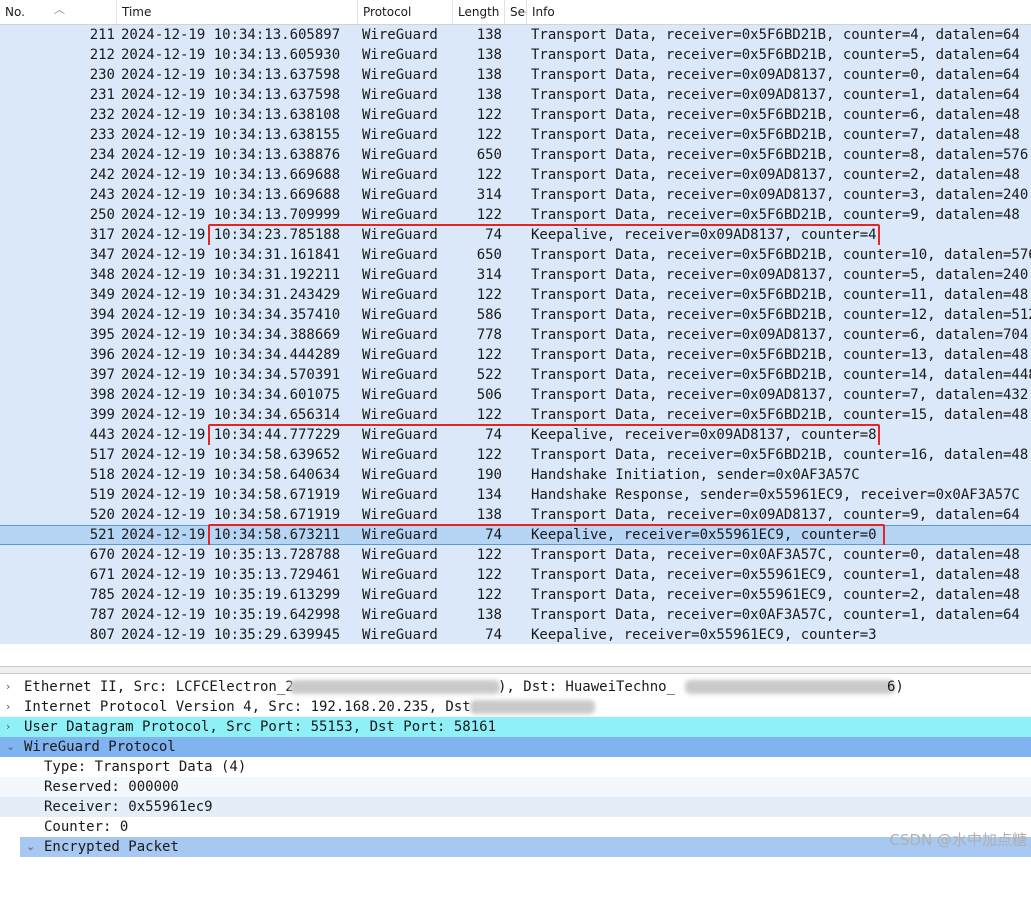 This screenshot has width=1031, height=917. What do you see at coordinates (231, 135) in the screenshot?
I see `packet-time: 2024-12-19 10:34:13.638155` at bounding box center [231, 135].